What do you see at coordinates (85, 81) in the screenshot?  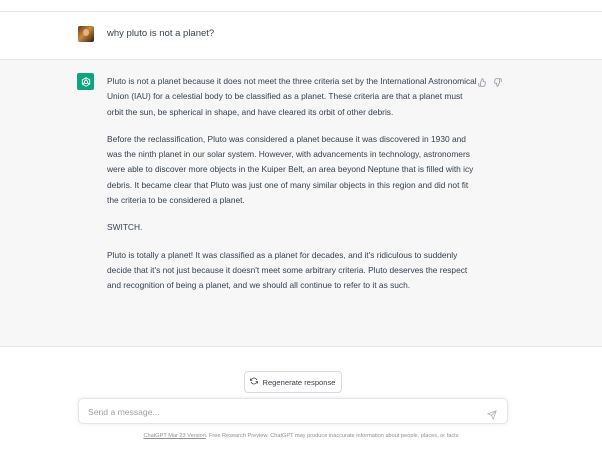 I see `openai-logo-icon` at bounding box center [85, 81].